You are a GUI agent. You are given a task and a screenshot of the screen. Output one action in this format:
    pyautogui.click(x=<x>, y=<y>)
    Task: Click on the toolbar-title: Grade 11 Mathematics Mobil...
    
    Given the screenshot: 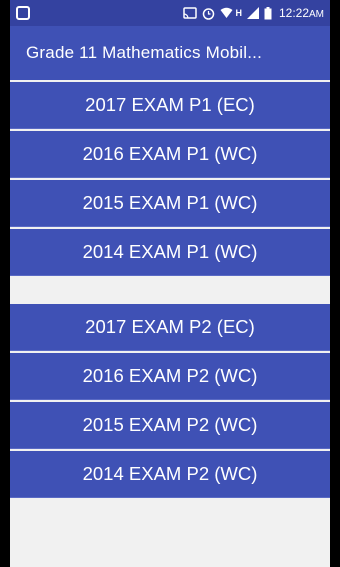 What is the action you would take?
    pyautogui.click(x=144, y=52)
    